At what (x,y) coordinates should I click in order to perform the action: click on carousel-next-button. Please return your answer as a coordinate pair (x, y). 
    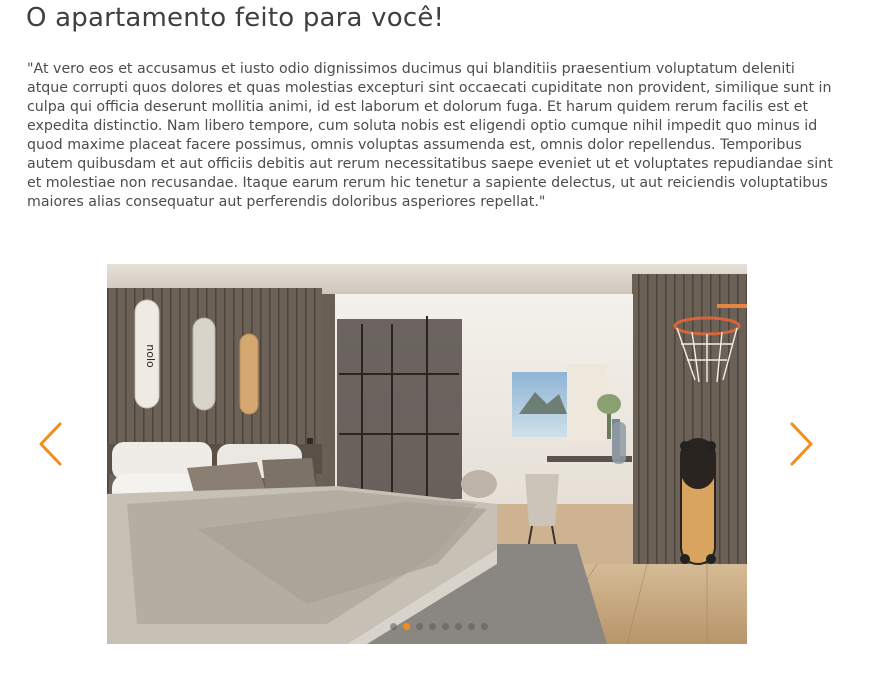
    Looking at the image, I should click on (802, 444).